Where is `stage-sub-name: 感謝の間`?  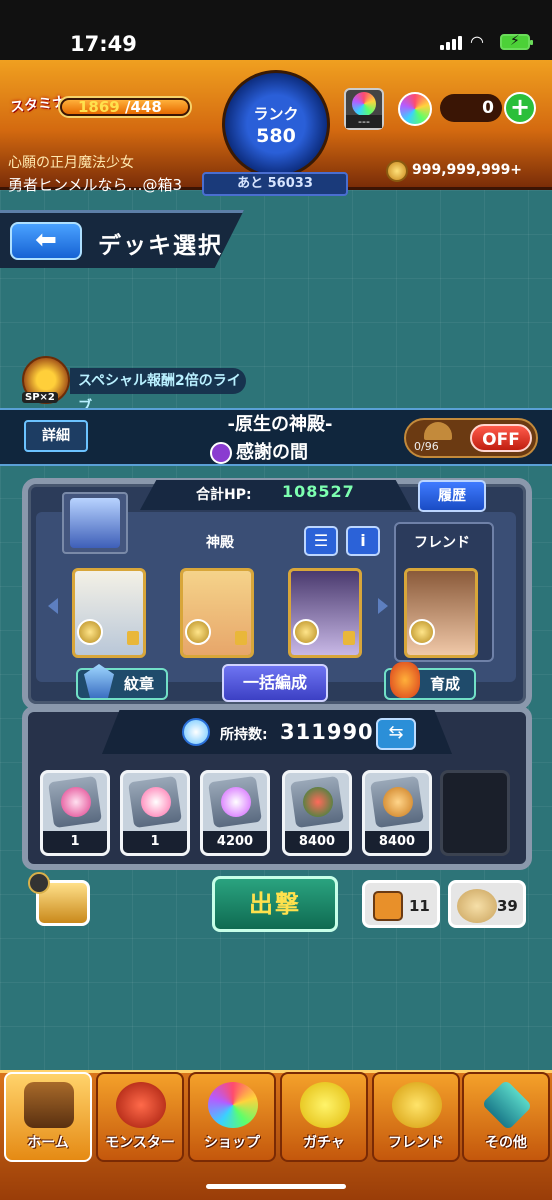
stage-sub-name: 感謝の間 is located at coordinates (259, 451).